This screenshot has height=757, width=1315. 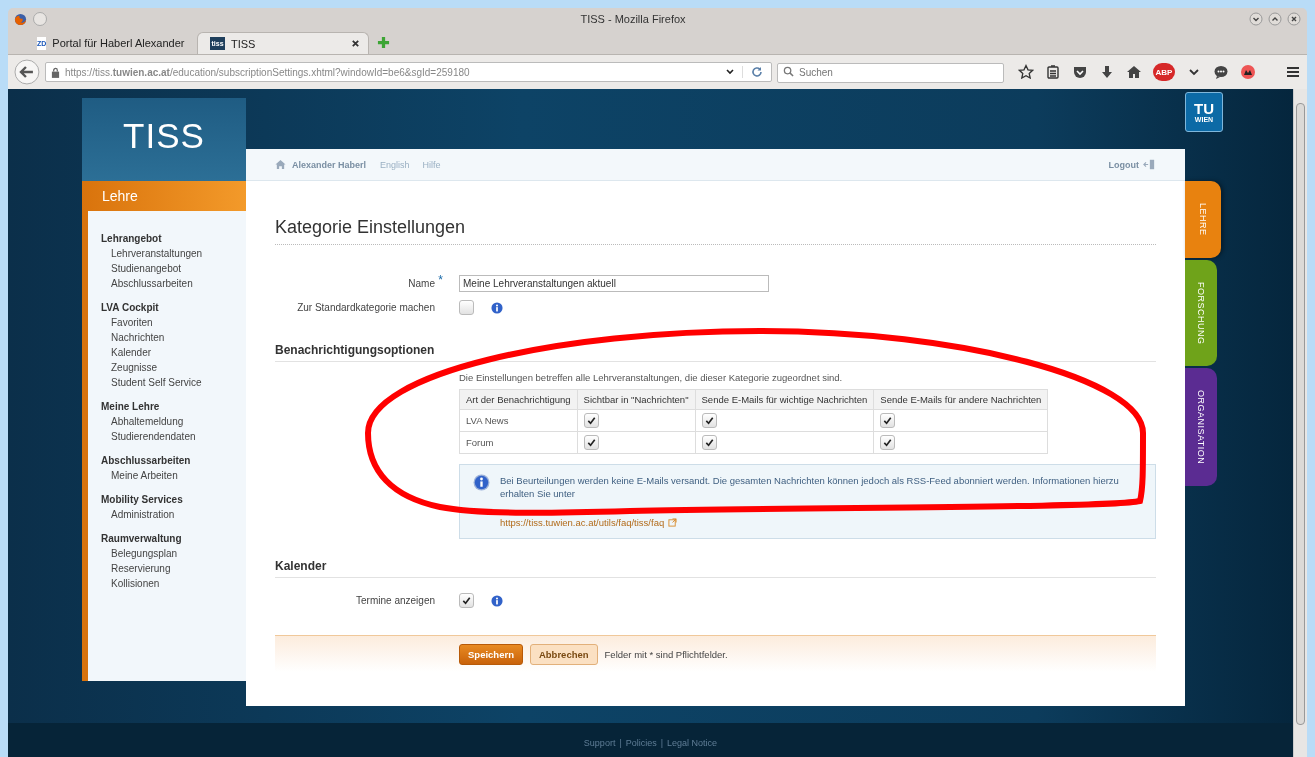 I want to click on pocket-icon, so click(x=1080, y=72).